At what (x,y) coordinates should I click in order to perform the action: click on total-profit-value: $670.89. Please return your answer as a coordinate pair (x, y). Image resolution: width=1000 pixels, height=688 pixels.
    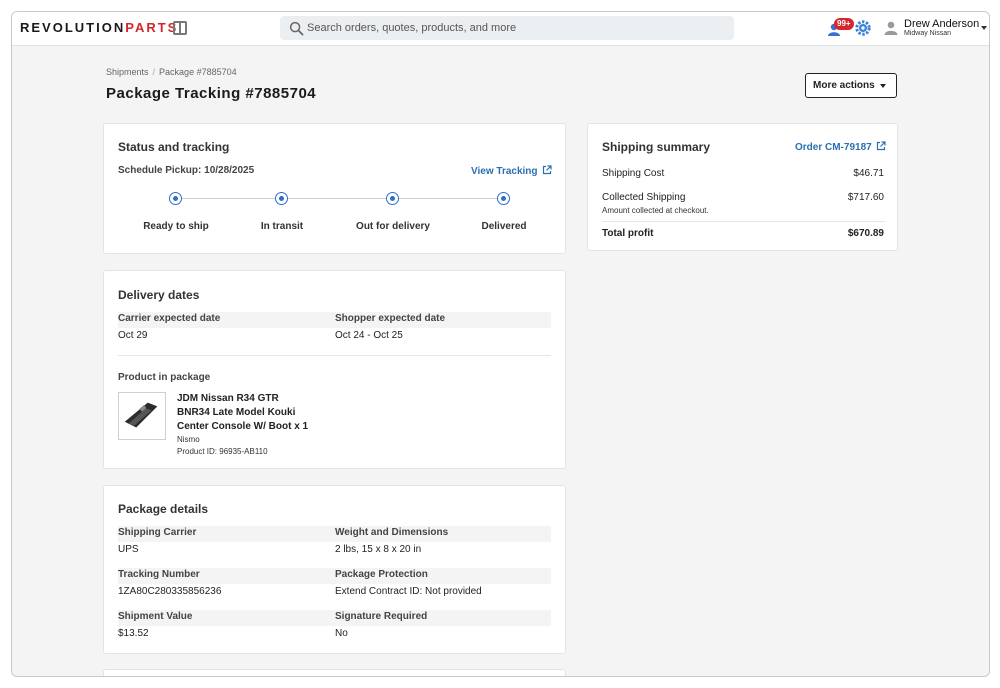
    Looking at the image, I should click on (865, 233).